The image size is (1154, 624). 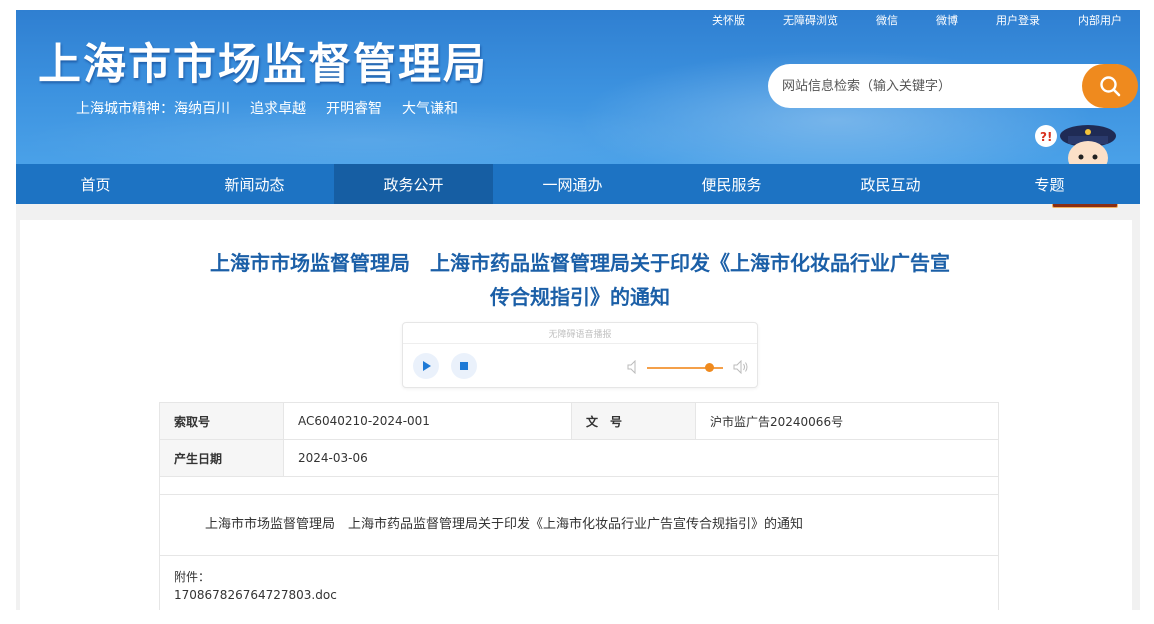 I want to click on motto-part-4: 大气谦和, so click(x=430, y=109).